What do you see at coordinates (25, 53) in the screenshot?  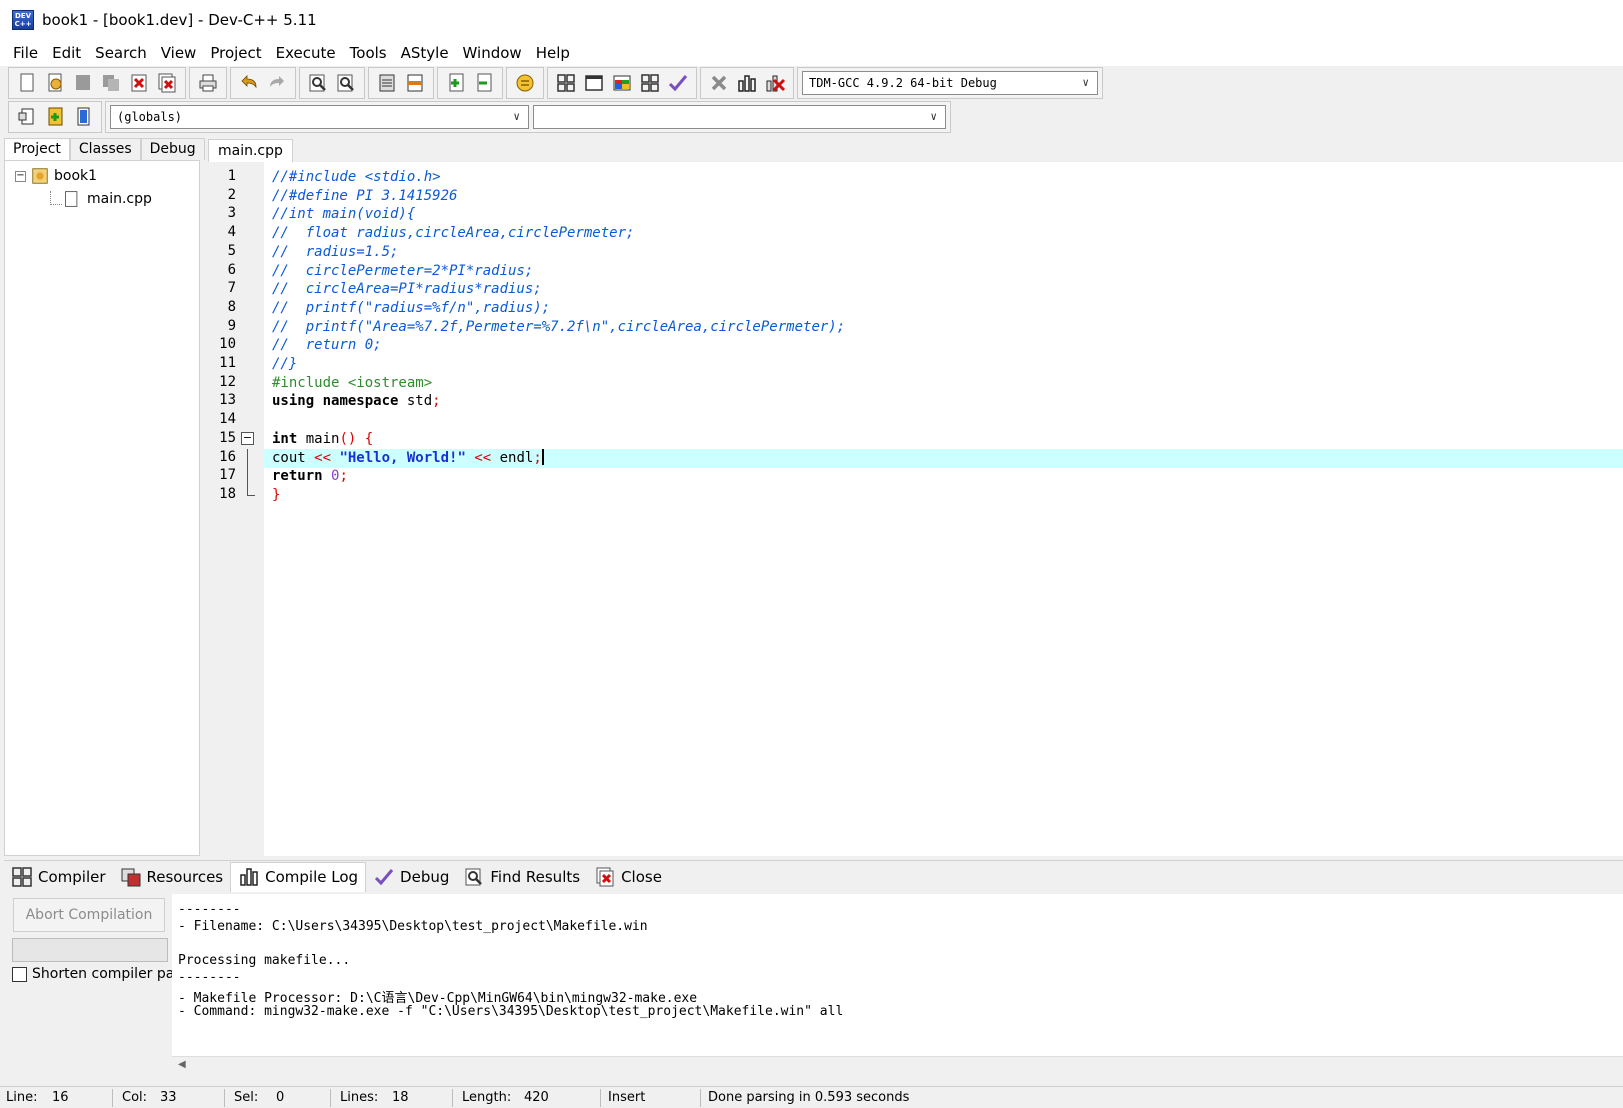 I see `menu-file: File` at bounding box center [25, 53].